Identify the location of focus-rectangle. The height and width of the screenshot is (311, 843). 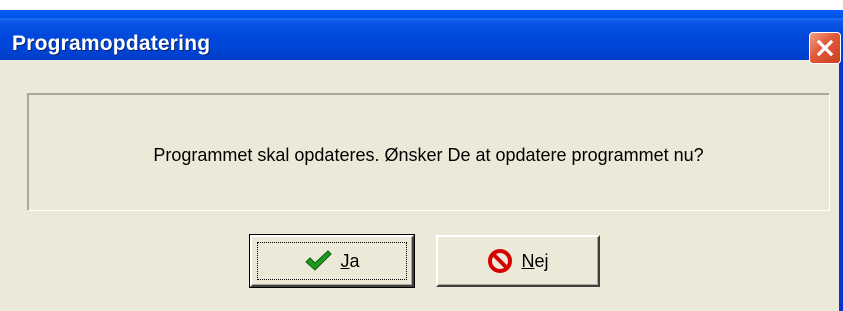
(332, 261).